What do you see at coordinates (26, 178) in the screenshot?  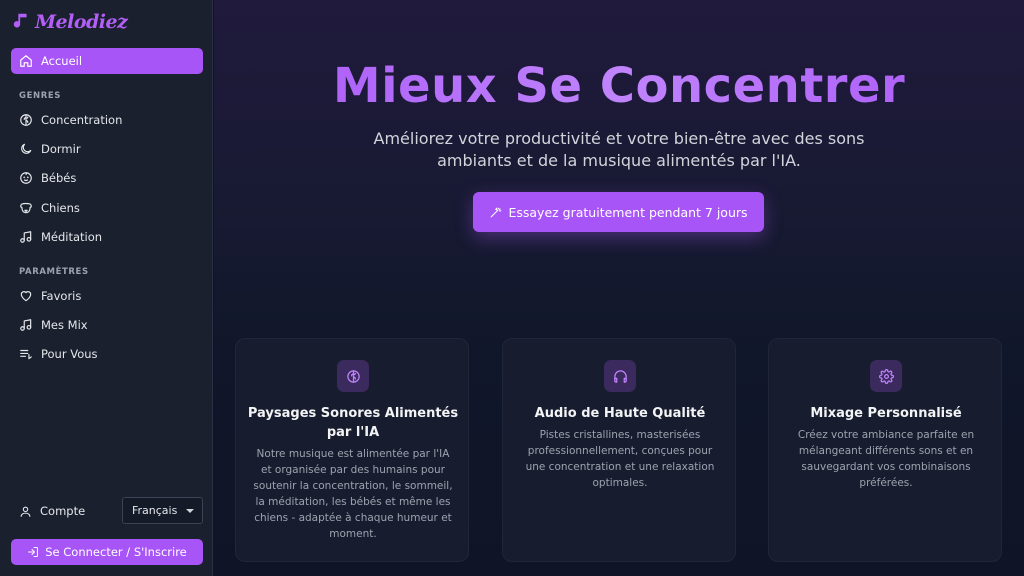 I see `baby-icon` at bounding box center [26, 178].